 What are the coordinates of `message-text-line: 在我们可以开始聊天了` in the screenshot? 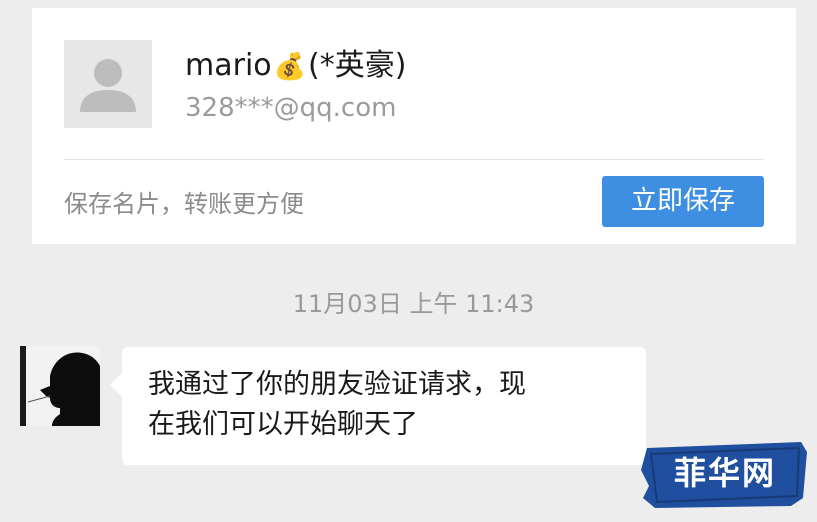 It's located at (283, 424).